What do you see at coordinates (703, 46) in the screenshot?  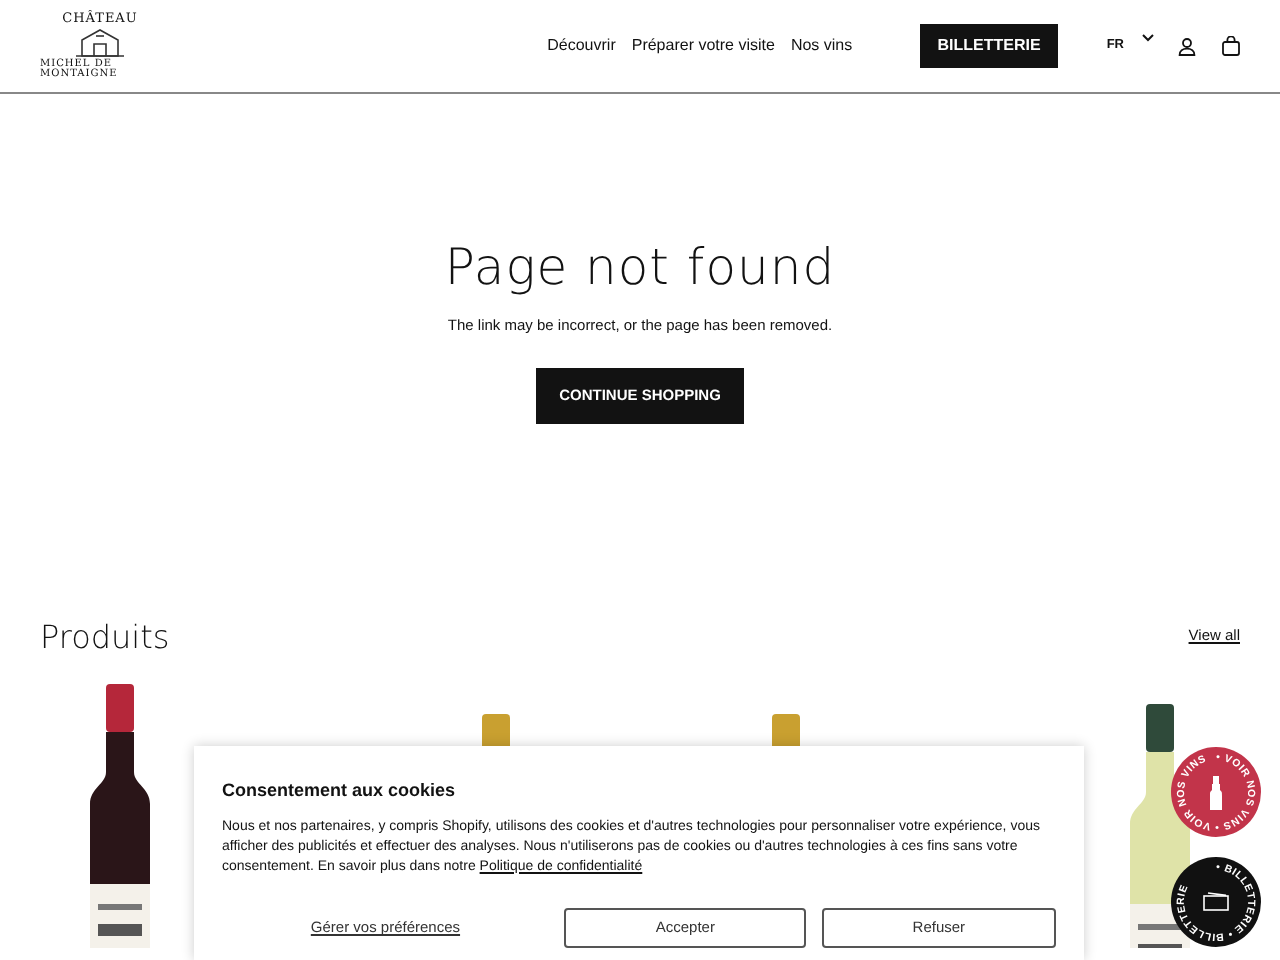 I see `nav-link: Préparer votre visite` at bounding box center [703, 46].